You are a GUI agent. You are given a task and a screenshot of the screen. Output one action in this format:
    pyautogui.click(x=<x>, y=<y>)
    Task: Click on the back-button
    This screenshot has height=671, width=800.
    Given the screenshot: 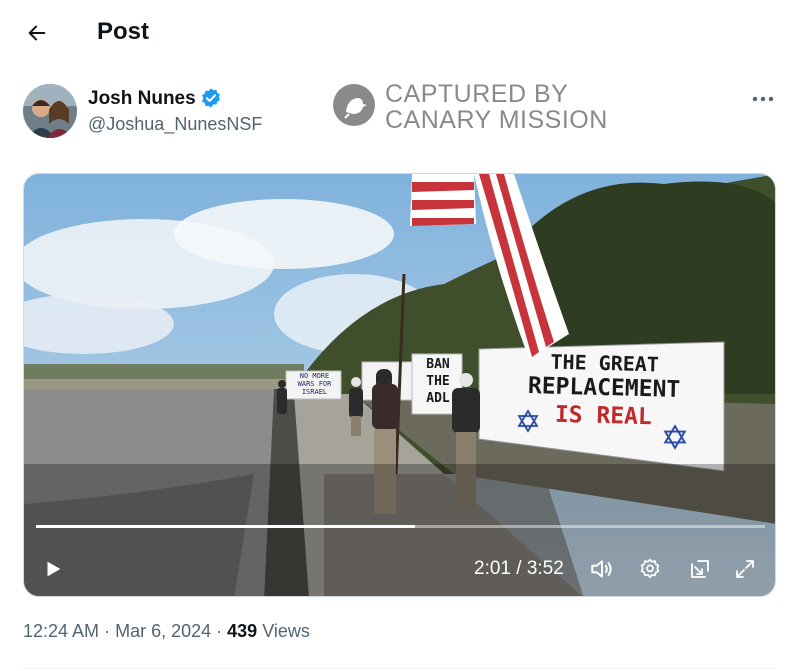 What is the action you would take?
    pyautogui.click(x=37, y=33)
    